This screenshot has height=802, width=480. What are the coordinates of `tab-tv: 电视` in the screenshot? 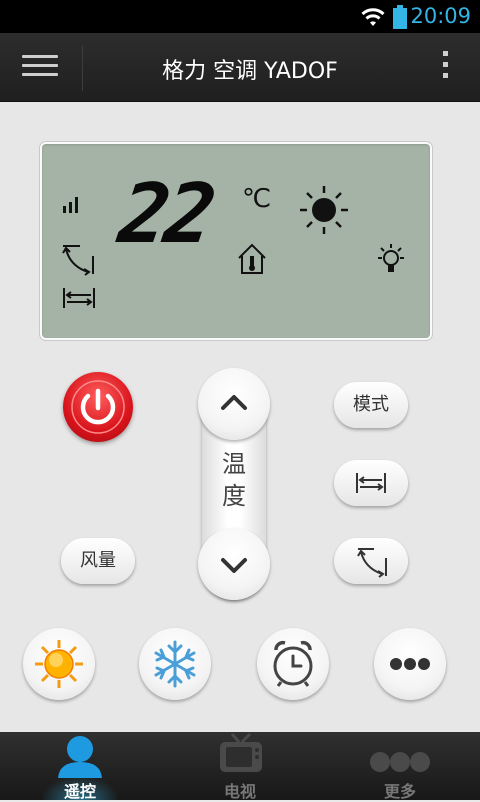 It's located at (240, 766).